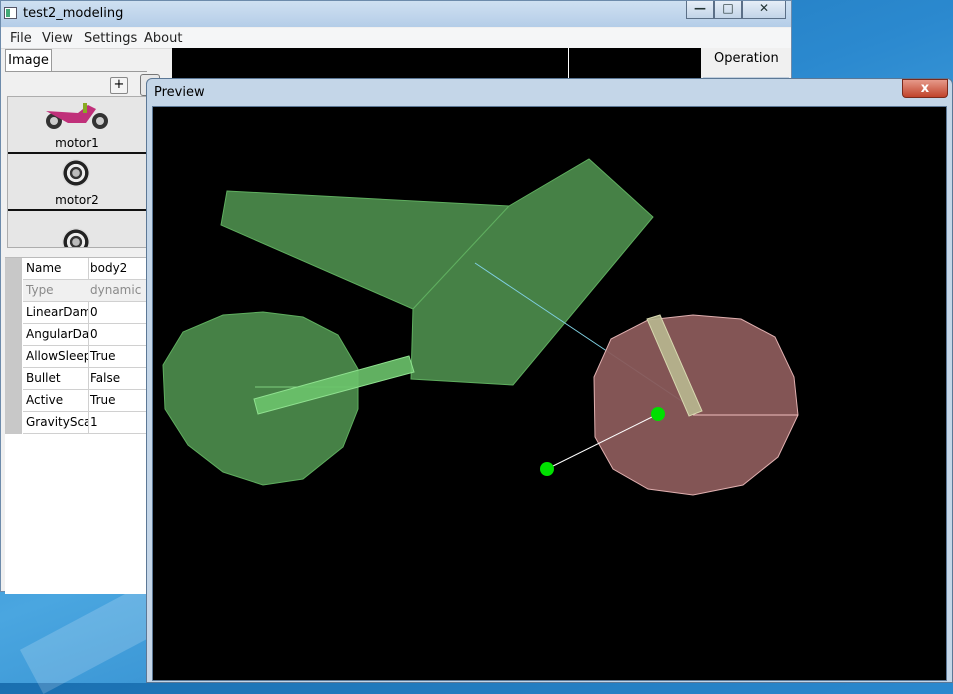 The image size is (953, 694). Describe the element at coordinates (56, 335) in the screenshot. I see `property-name: AngularDamping` at that location.